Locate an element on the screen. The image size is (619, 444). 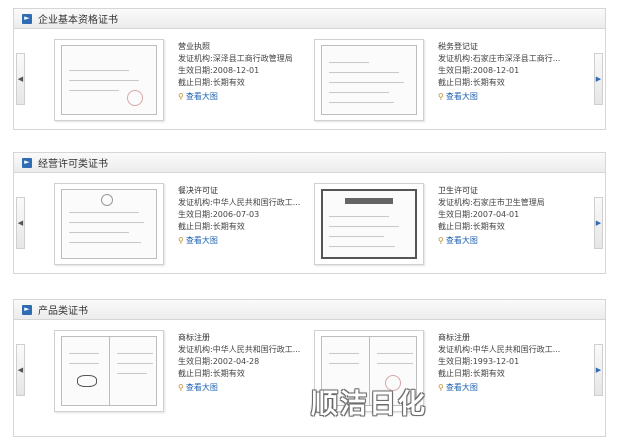
section-header: ► 企业基本资格证书 is located at coordinates (309, 19).